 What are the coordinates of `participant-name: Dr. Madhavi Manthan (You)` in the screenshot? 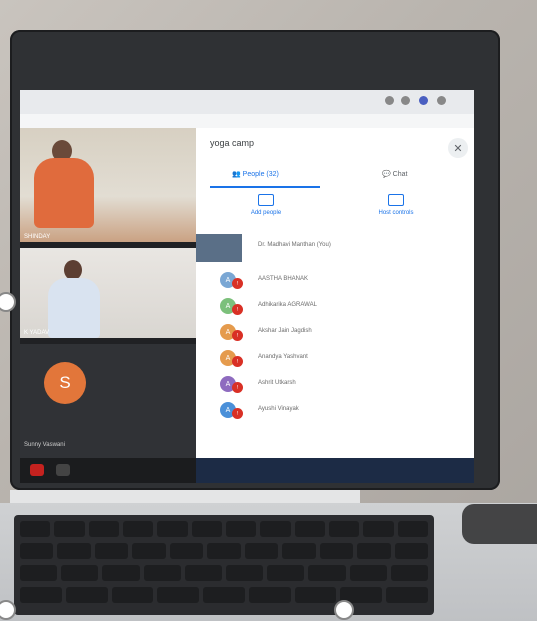 It's located at (294, 245).